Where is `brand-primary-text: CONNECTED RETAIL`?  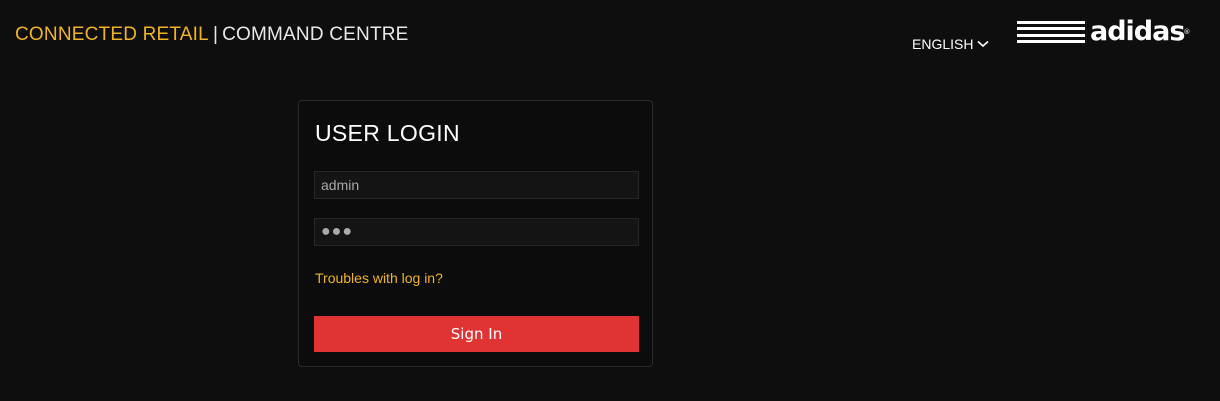 brand-primary-text: CONNECTED RETAIL is located at coordinates (112, 34).